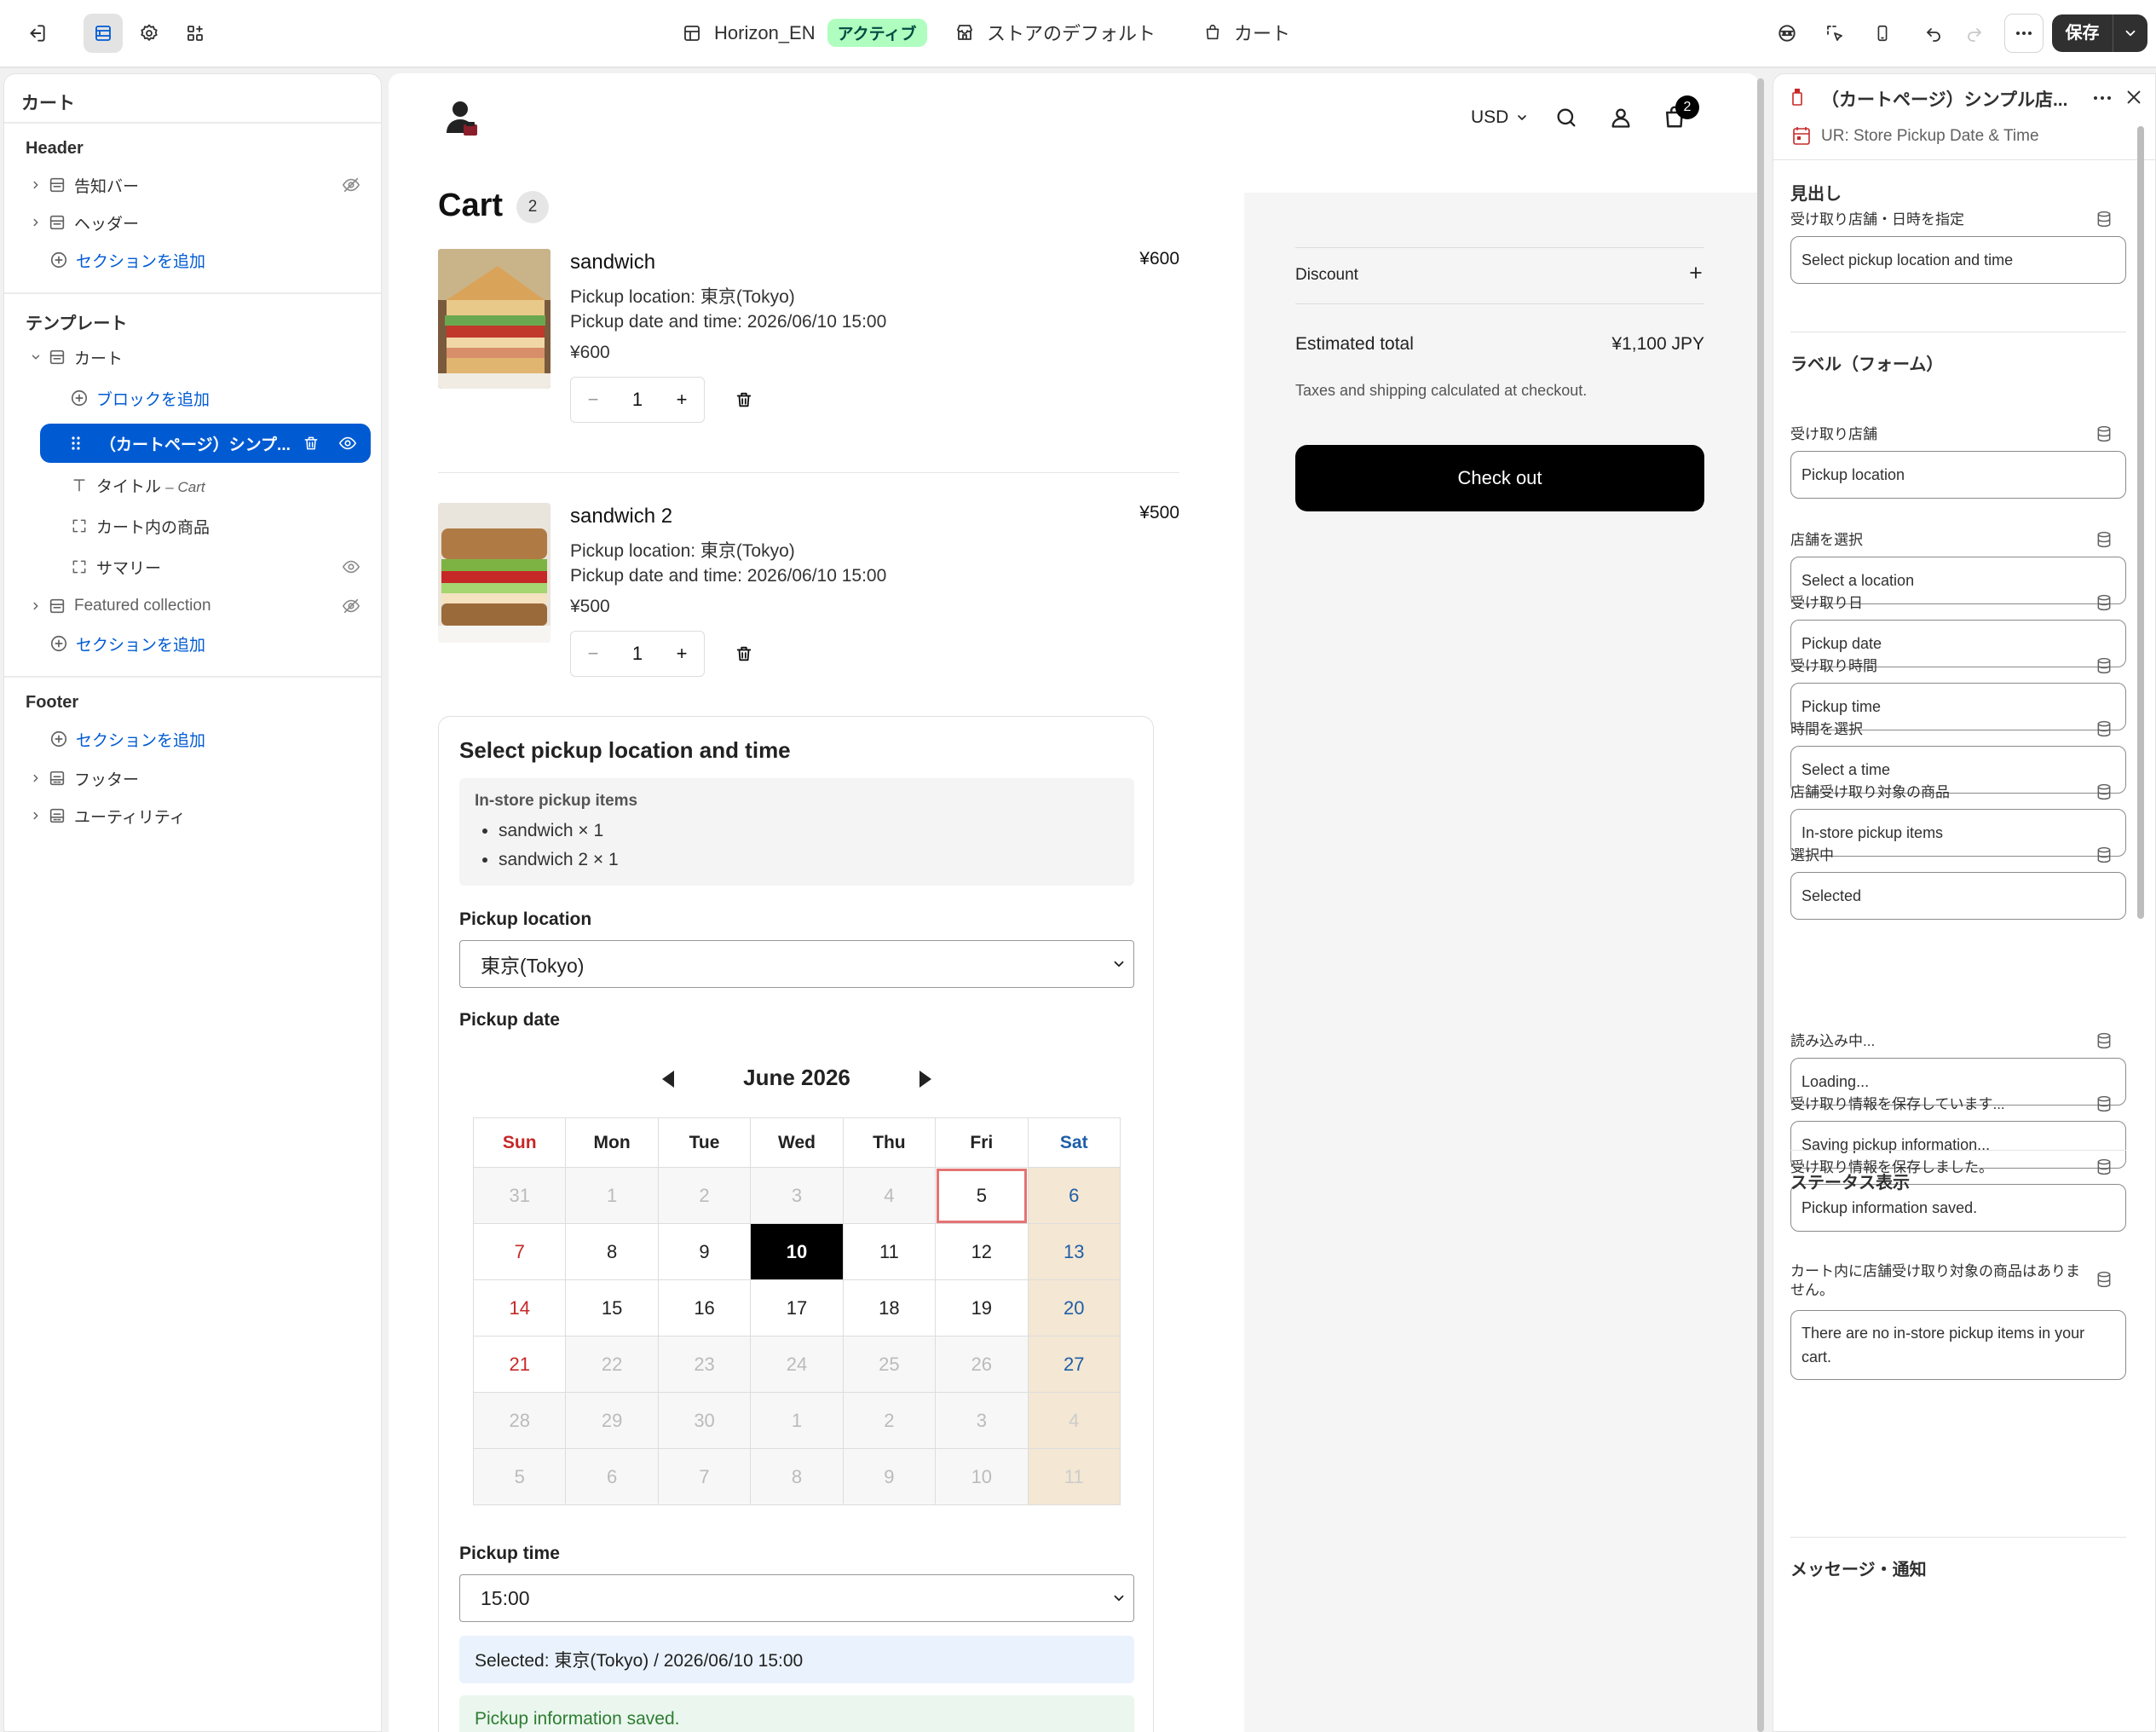 Image resolution: width=2156 pixels, height=1732 pixels. Describe the element at coordinates (193, 526) in the screenshot. I see `block-cart-items: カート内の商品` at that location.